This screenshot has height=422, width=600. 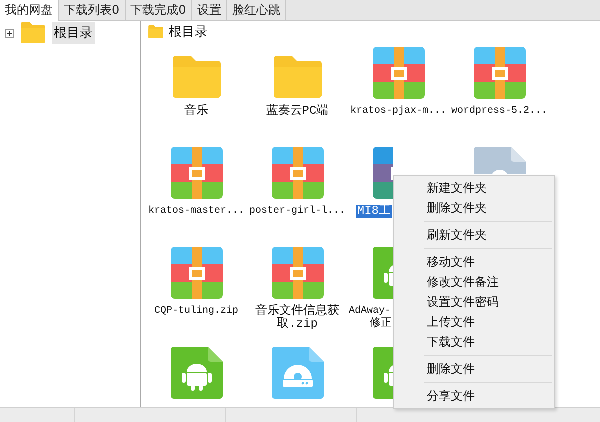 I want to click on tree-item: 根目录, so click(x=73, y=33).